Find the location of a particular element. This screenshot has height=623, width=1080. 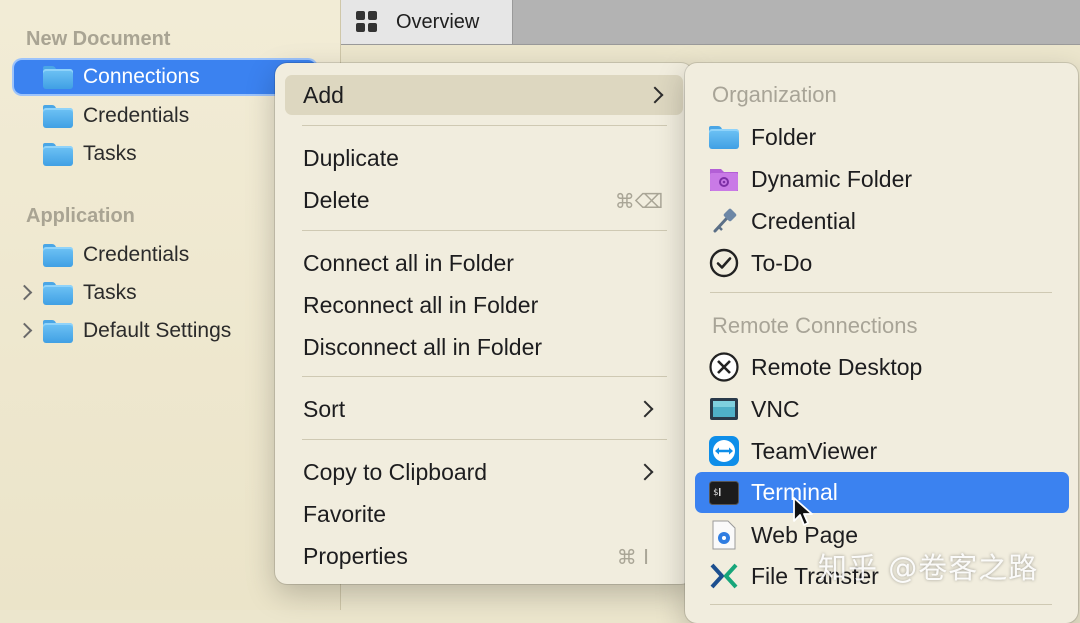

menu-item-disconnect-all: Disconnect all in Folder is located at coordinates (493, 347).